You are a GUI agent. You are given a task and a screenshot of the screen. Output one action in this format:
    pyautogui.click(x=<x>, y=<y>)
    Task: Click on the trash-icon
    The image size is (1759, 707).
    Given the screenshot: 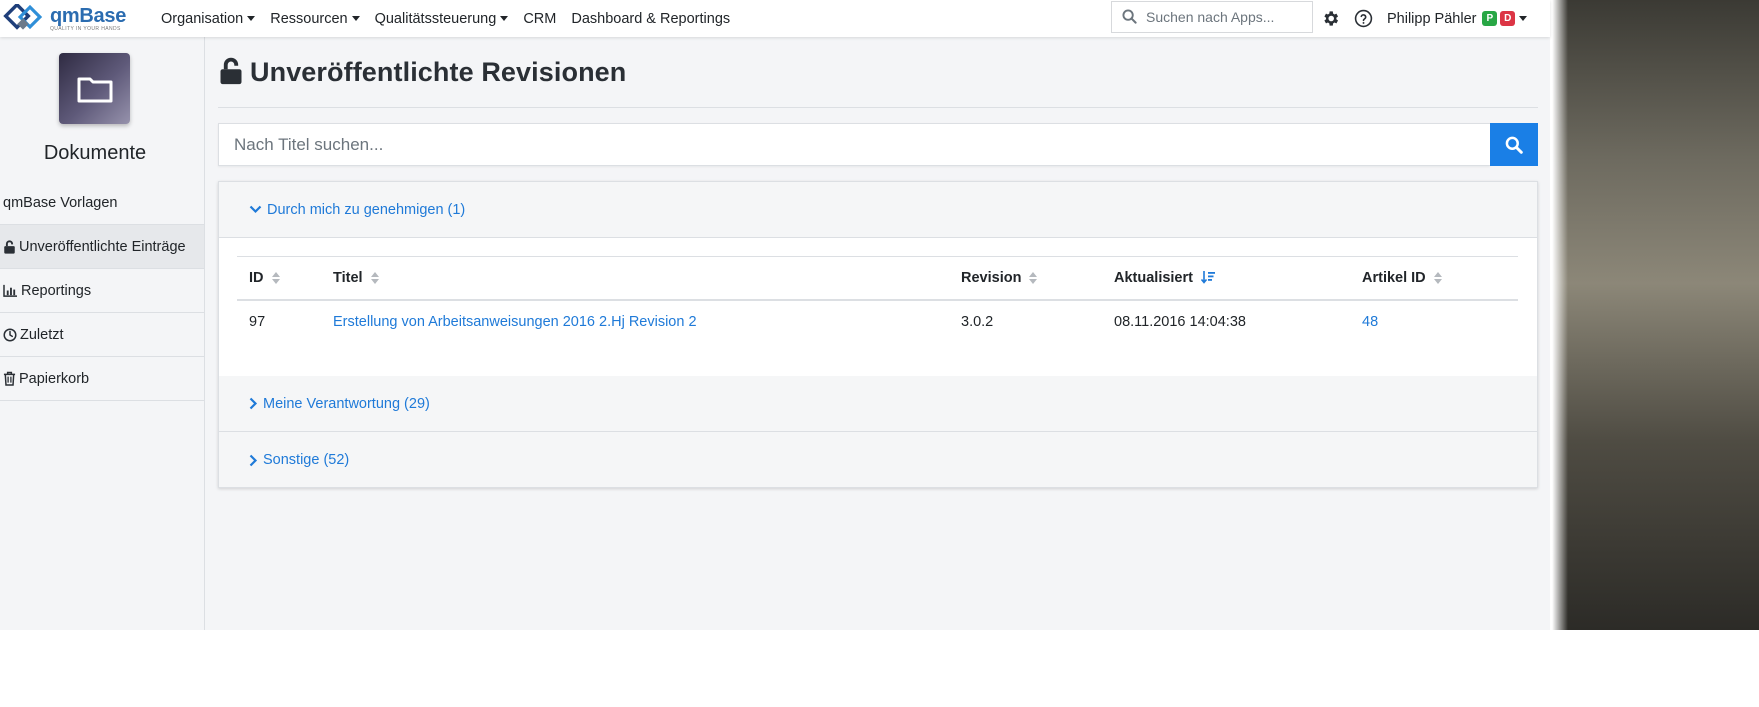 What is the action you would take?
    pyautogui.click(x=9, y=378)
    